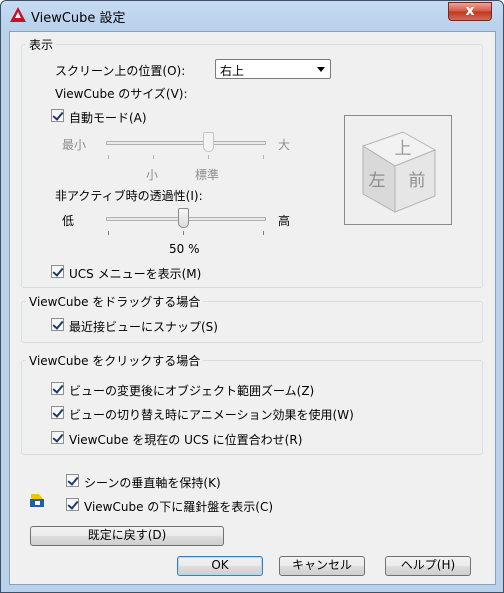 The width and height of the screenshot is (504, 593). Describe the element at coordinates (120, 71) in the screenshot. I see `position-label: スクリーン上の位置(O):` at that location.